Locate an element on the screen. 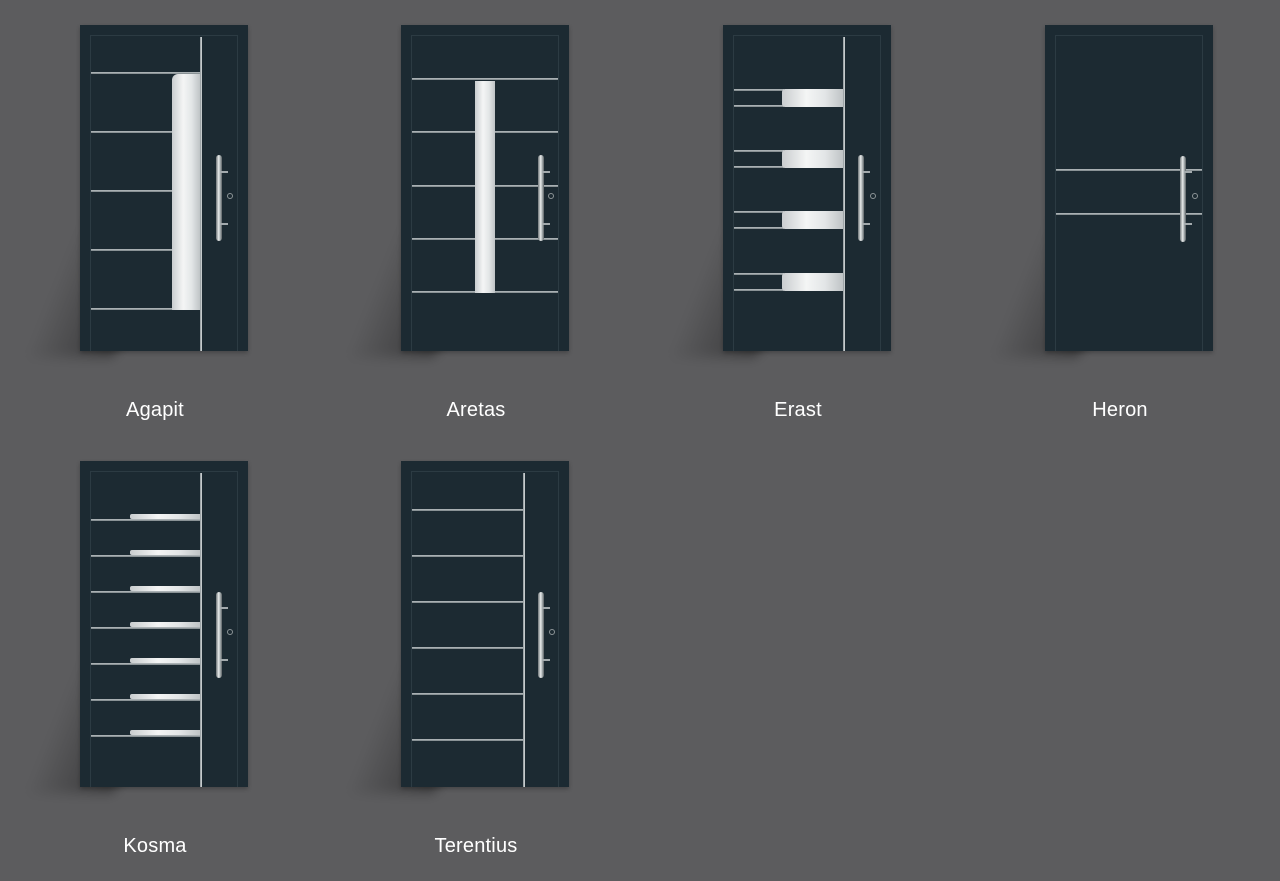 The image size is (1280, 881). door-image-agapit is located at coordinates (155, 195).